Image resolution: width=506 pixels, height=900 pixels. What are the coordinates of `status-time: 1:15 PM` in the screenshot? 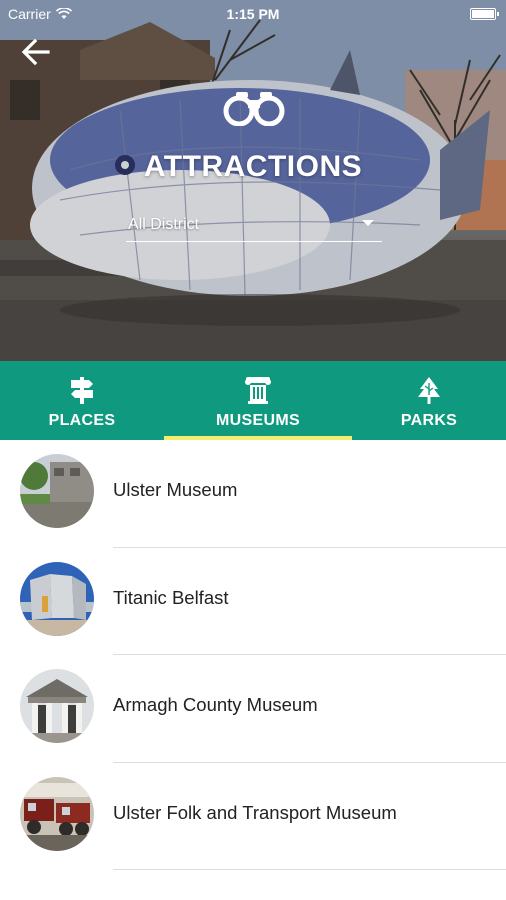 It's located at (253, 14).